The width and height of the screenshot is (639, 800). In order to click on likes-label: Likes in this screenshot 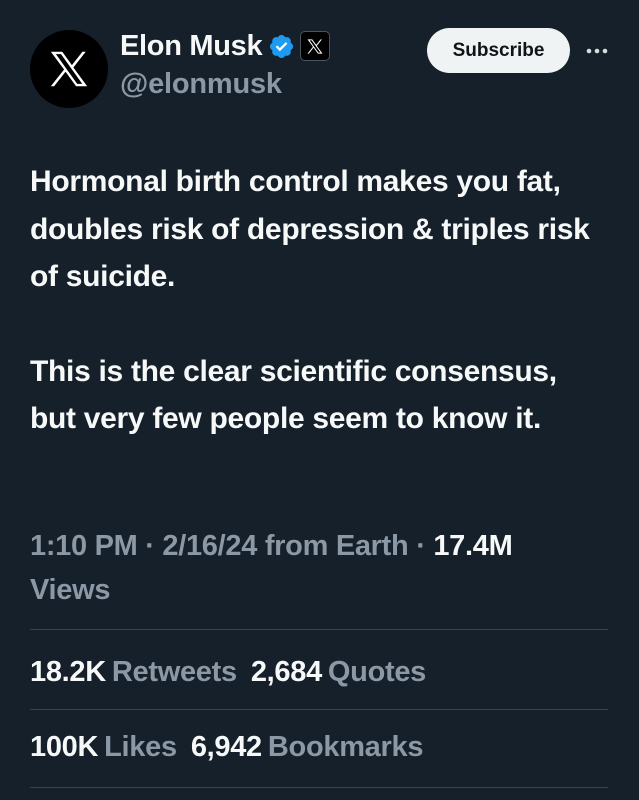, I will do `click(140, 746)`.